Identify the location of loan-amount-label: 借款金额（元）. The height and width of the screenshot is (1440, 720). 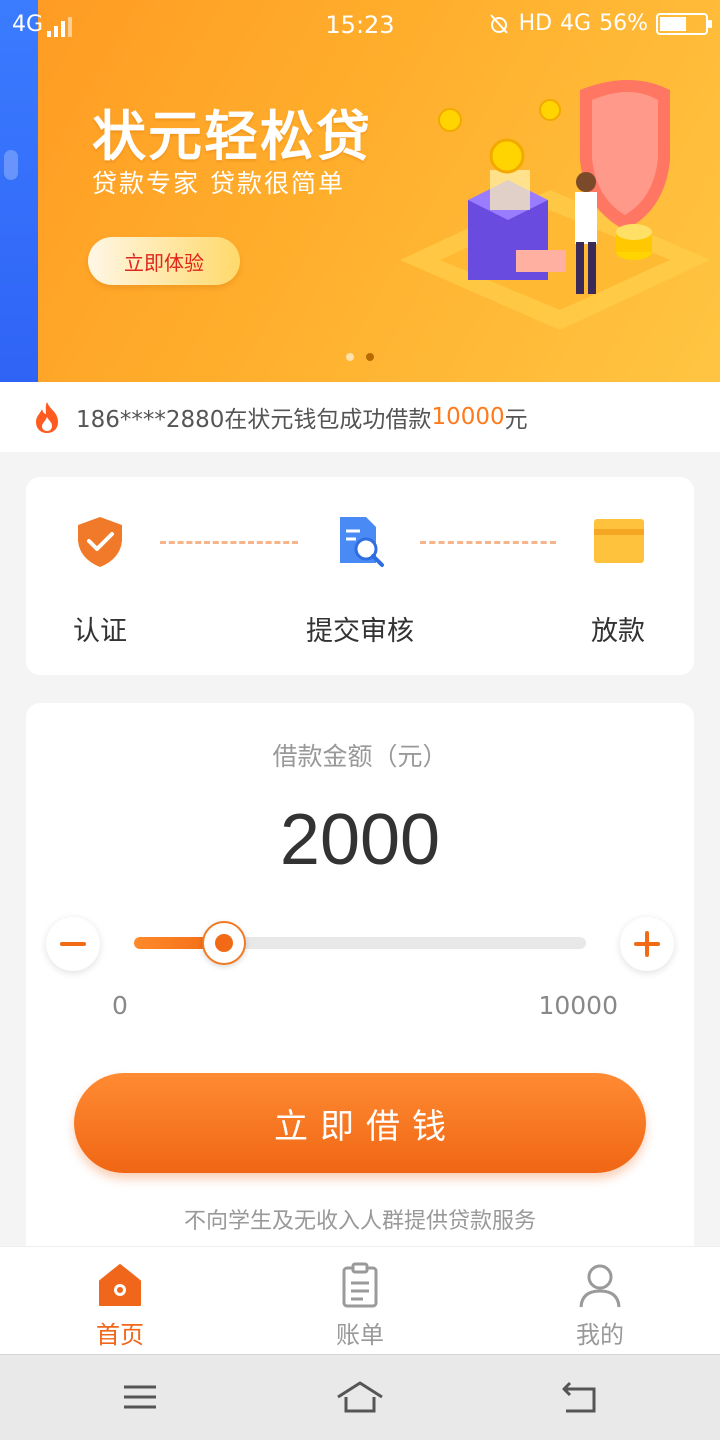
(360, 756).